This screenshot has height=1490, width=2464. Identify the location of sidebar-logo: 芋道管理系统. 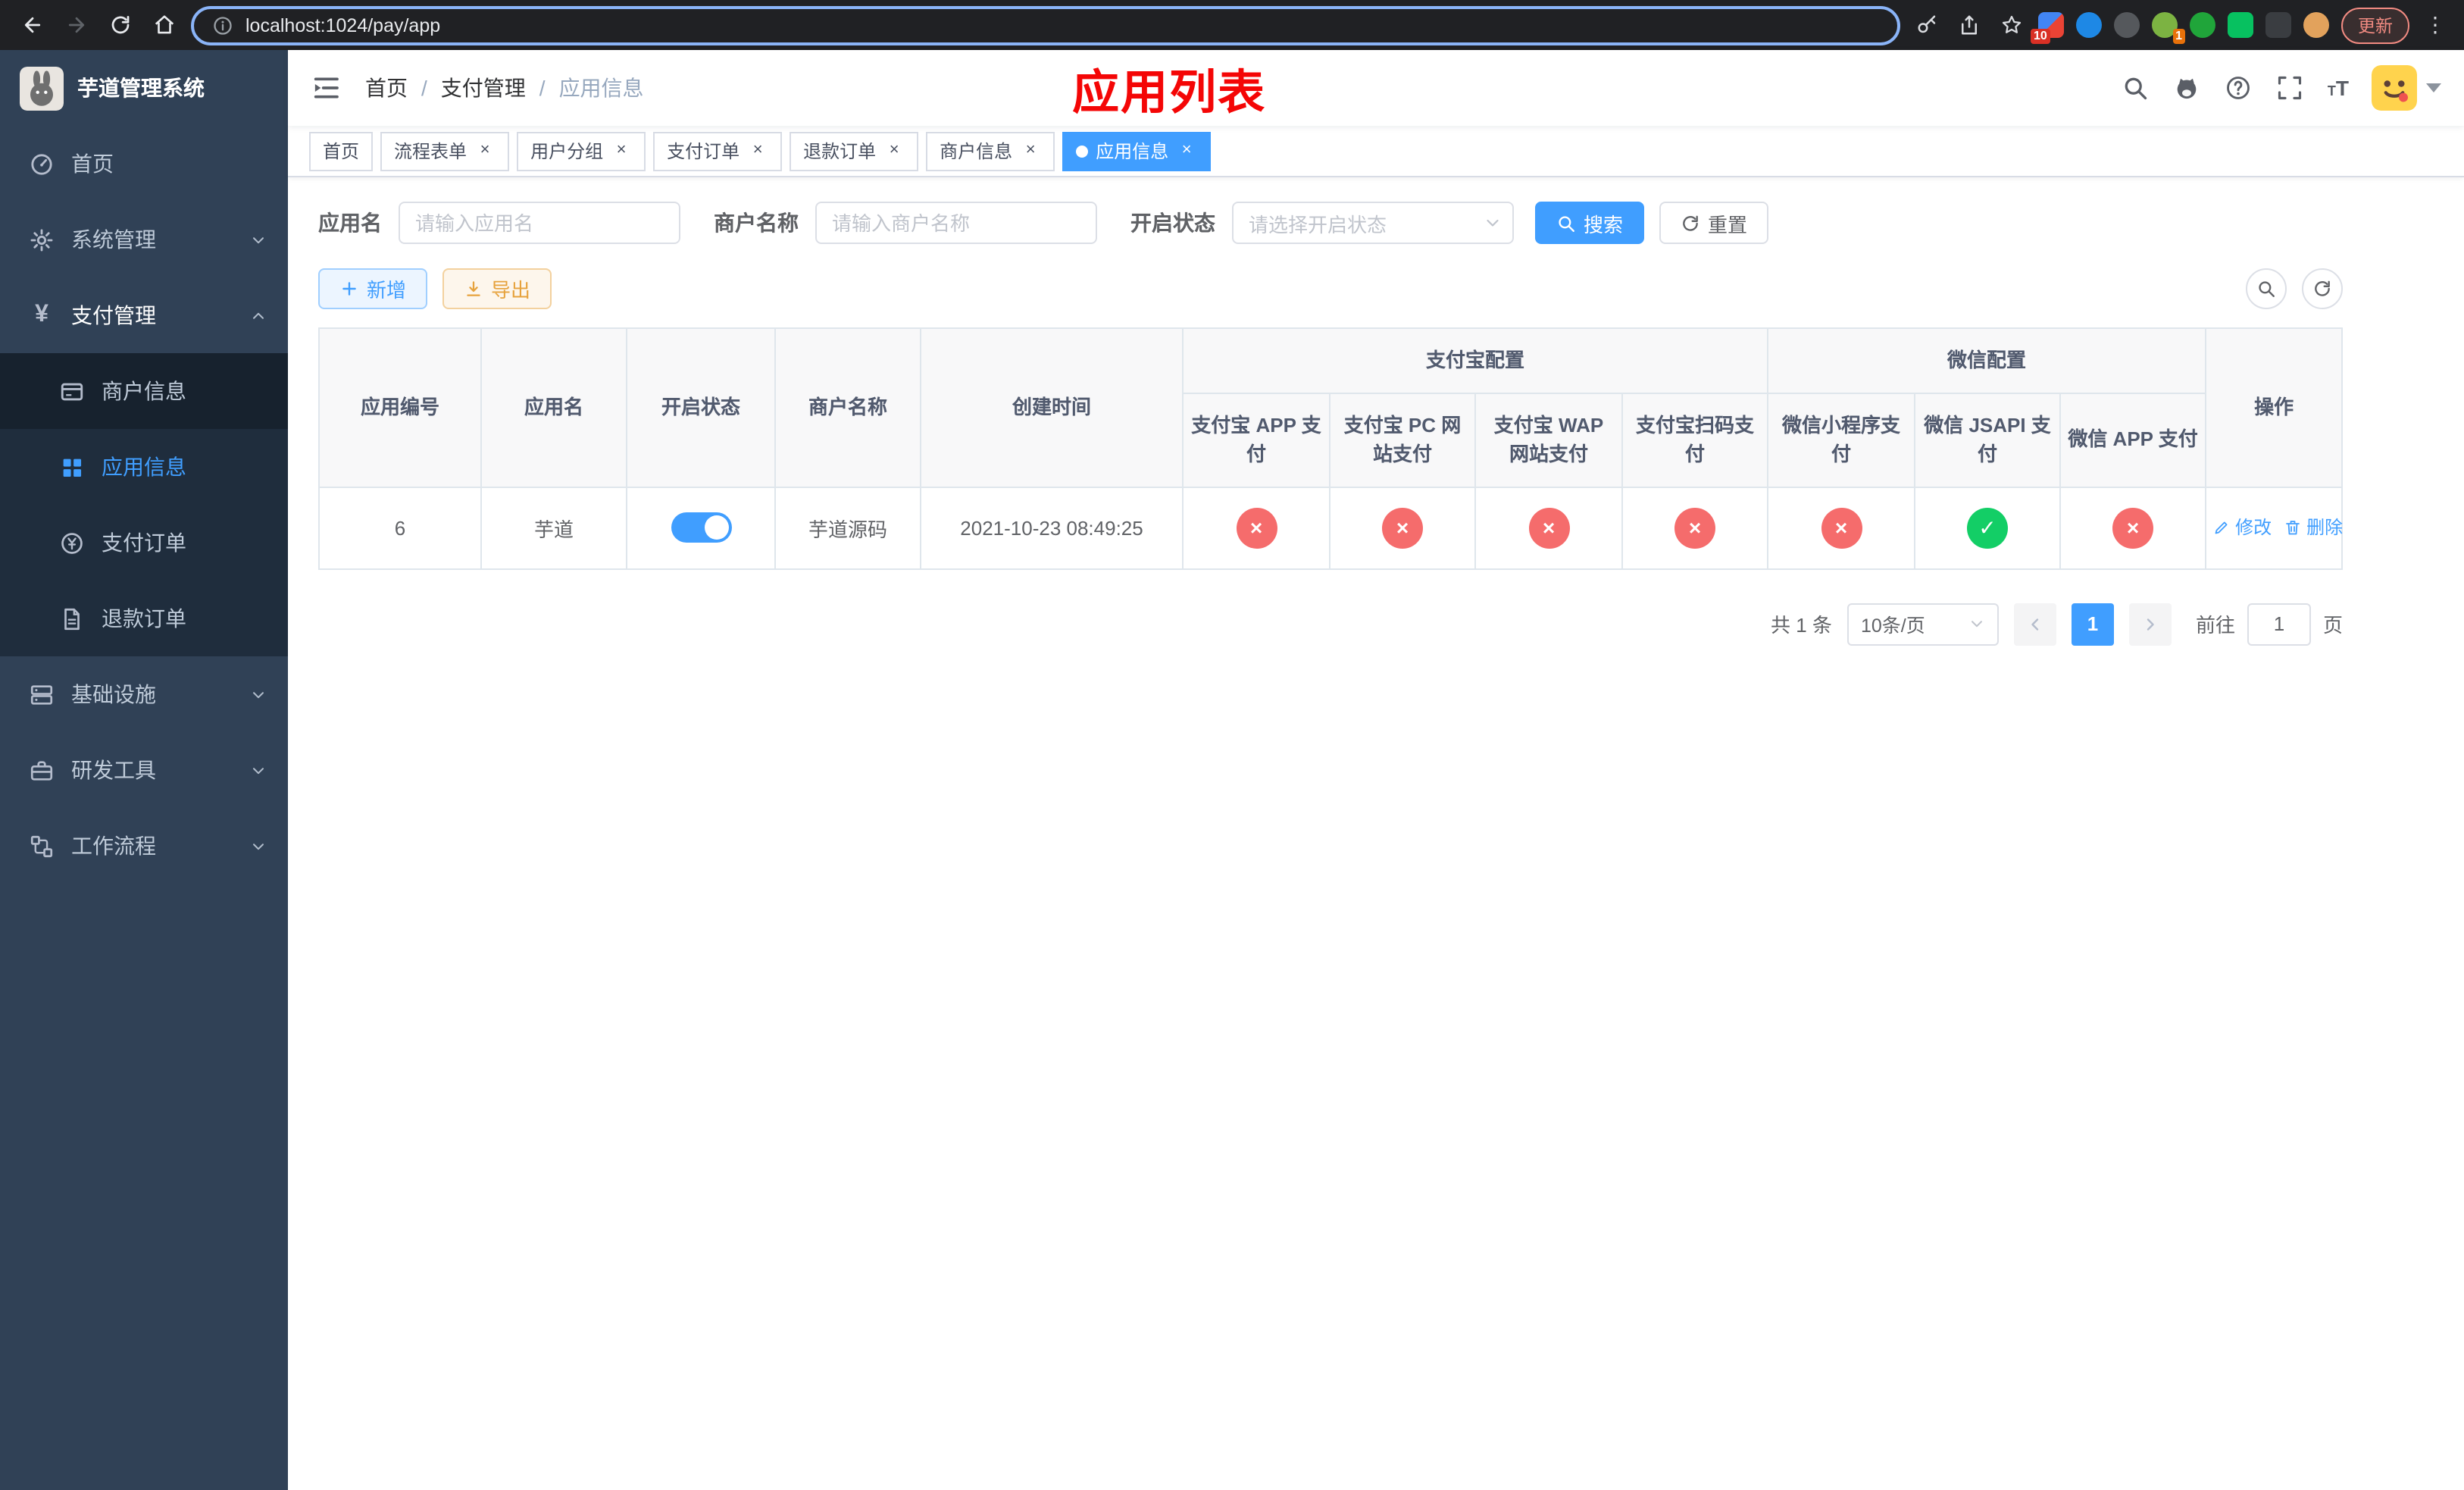
(144, 88).